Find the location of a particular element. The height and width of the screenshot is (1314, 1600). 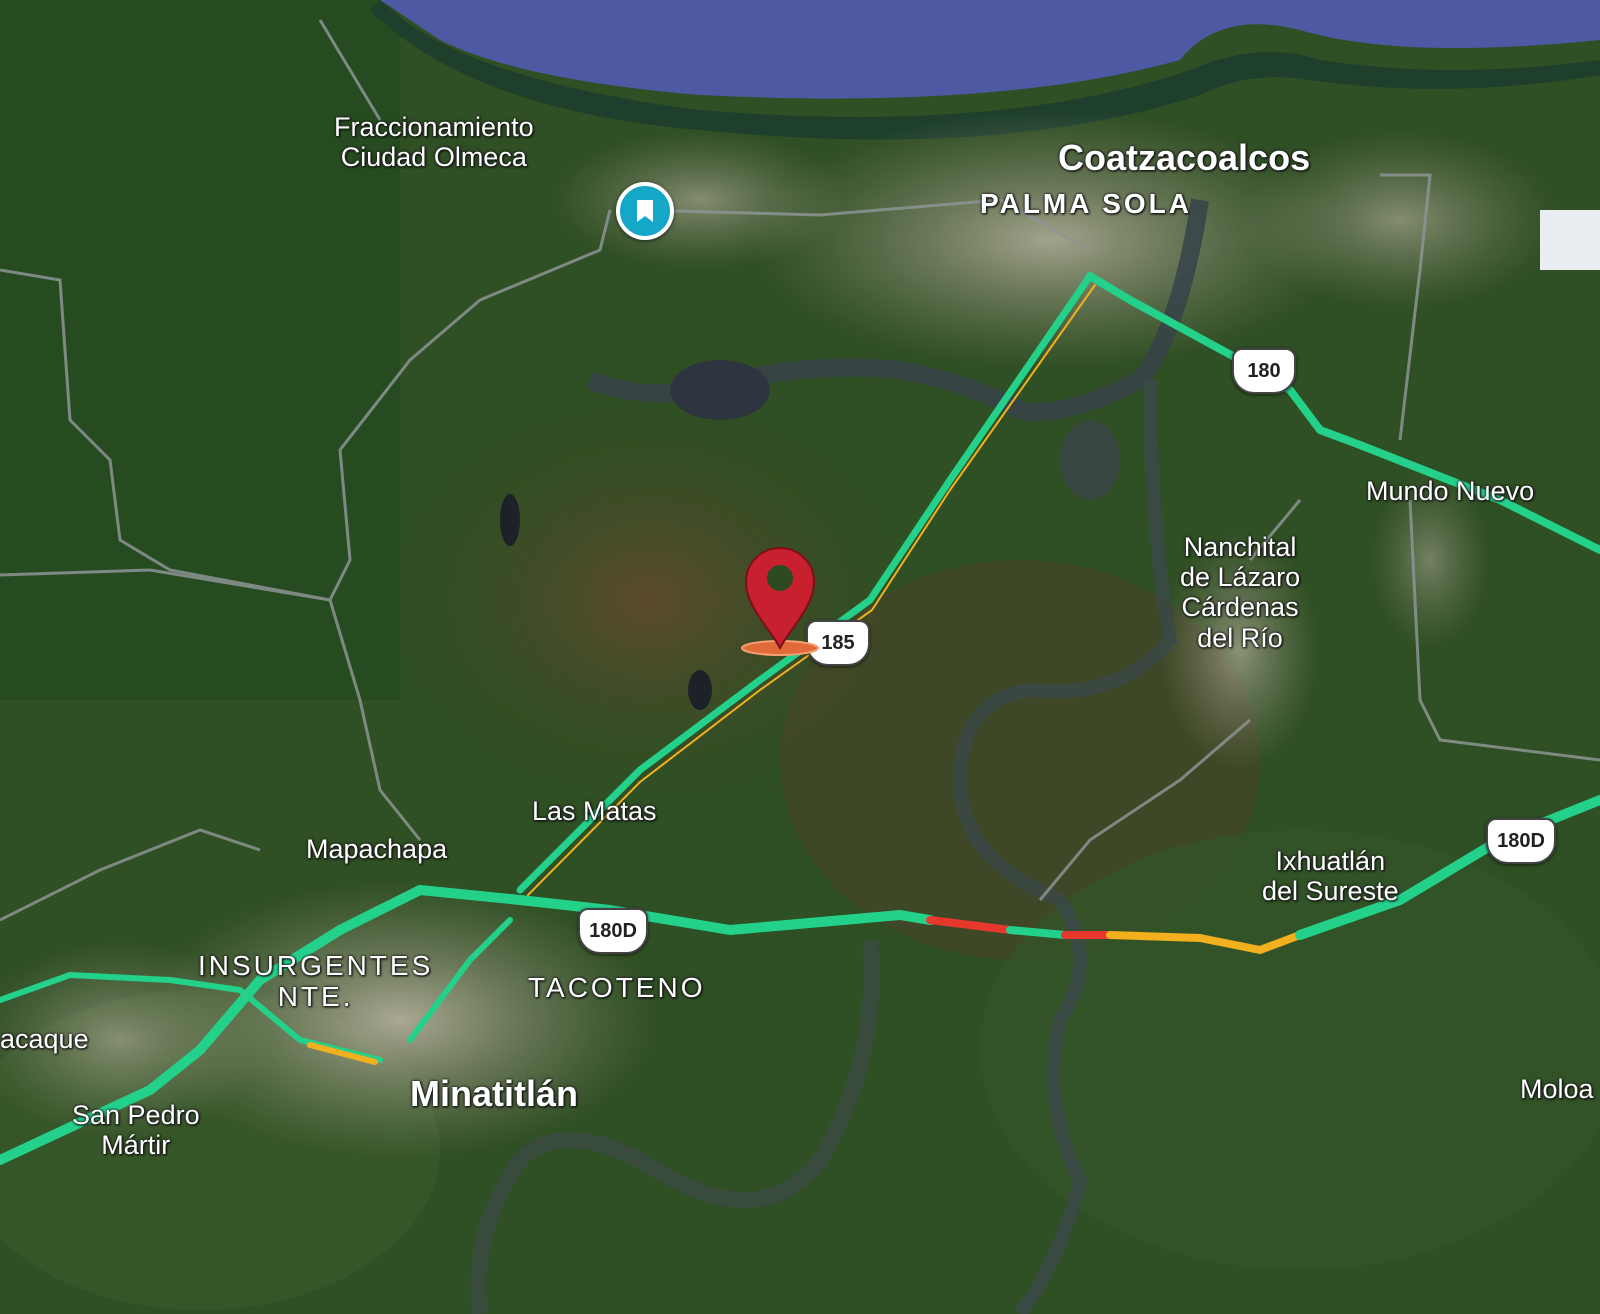

label-mapachapa: Mapachapa is located at coordinates (377, 849).